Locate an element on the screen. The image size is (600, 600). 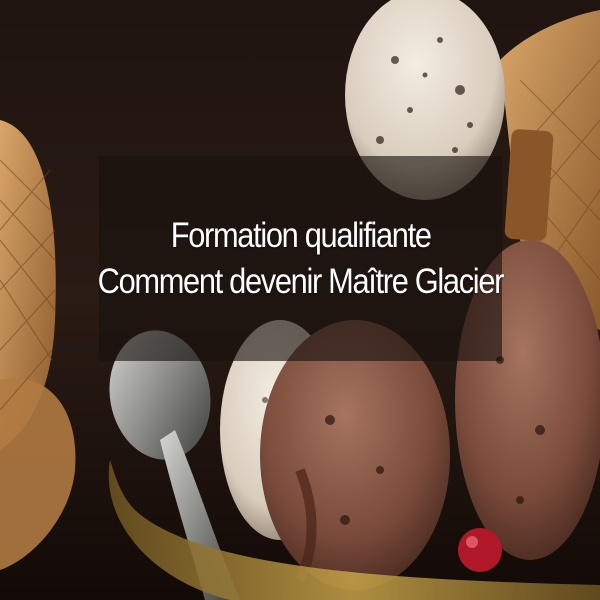
banner-title-line-1: Formation qualifiante is located at coordinates (301, 235).